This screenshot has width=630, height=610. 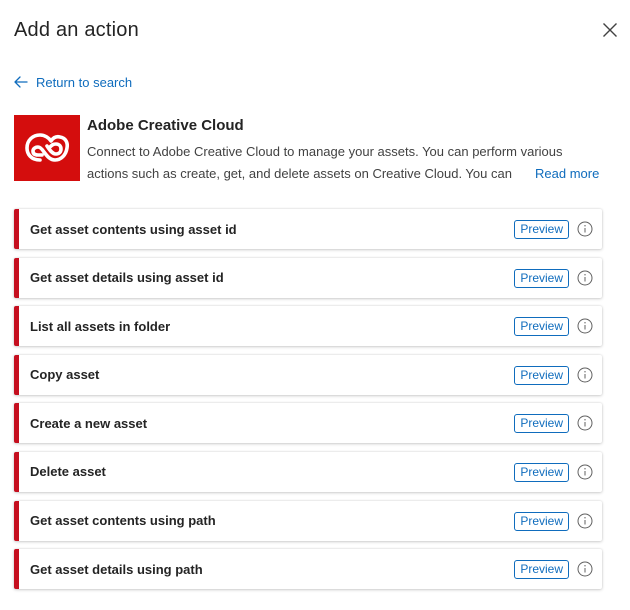 What do you see at coordinates (100, 326) in the screenshot?
I see `action-label: List all assets in folder` at bounding box center [100, 326].